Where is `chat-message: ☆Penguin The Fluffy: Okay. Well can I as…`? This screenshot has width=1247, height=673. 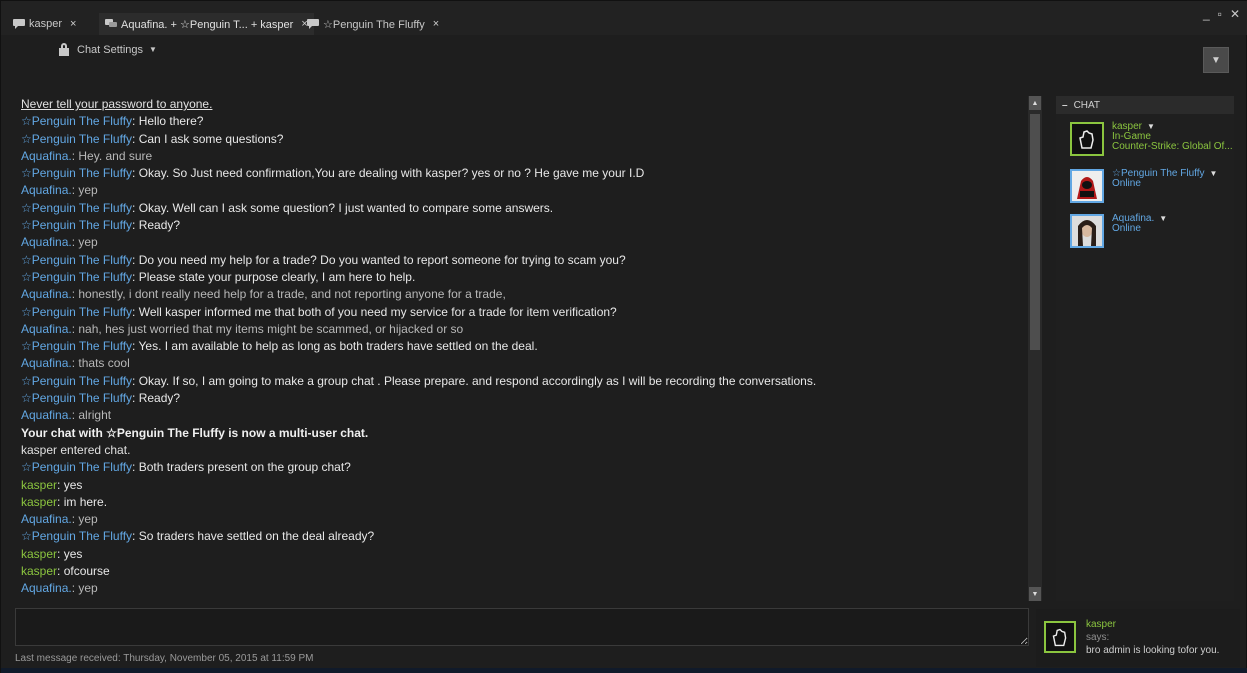
chat-message: ☆Penguin The Fluffy: Okay. Well can I as… is located at coordinates (524, 208).